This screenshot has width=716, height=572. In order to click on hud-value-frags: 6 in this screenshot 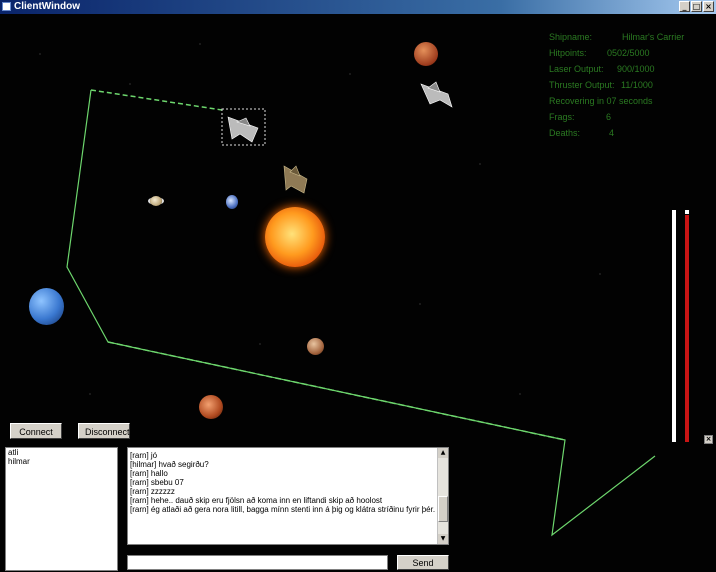, I will do `click(609, 117)`.